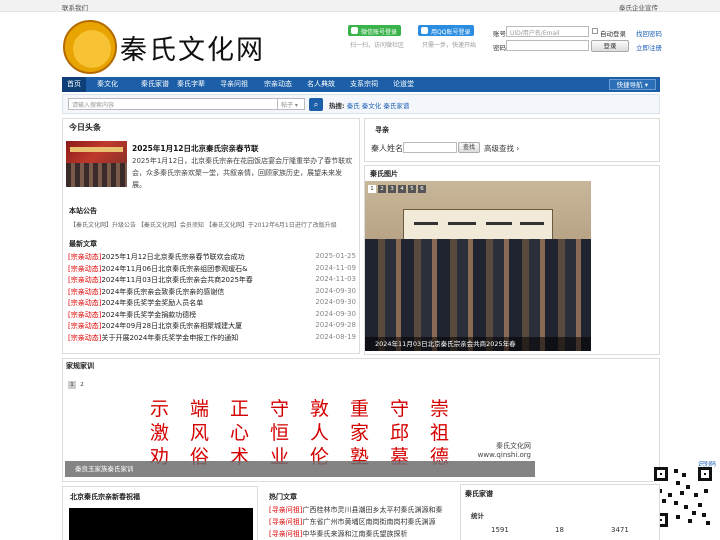 The image size is (720, 540). I want to click on company-promo-link: 秦氏企业宣传, so click(638, 7).